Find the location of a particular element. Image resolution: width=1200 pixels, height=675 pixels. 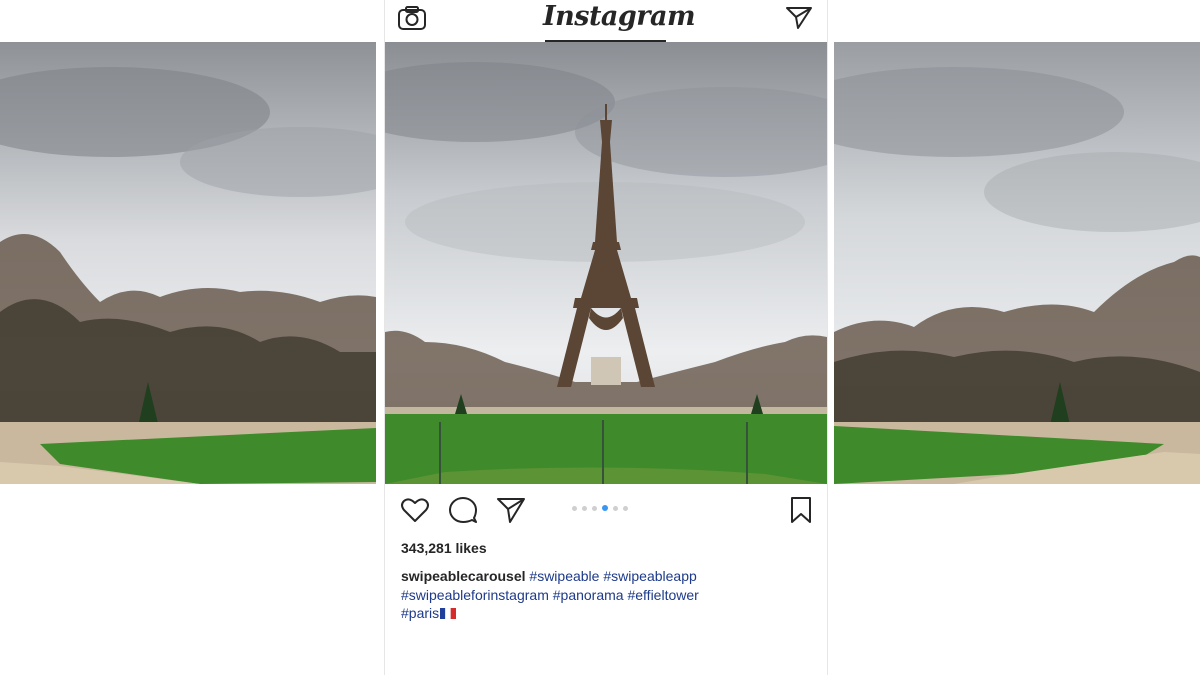

post-actions-bar is located at coordinates (606, 511).